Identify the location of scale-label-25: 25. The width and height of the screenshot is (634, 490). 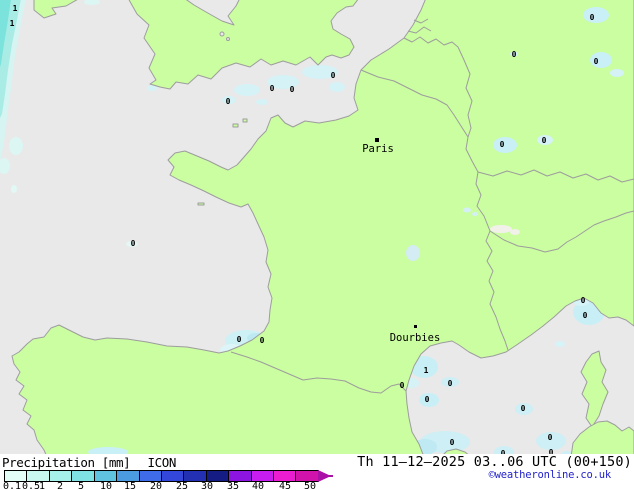
(182, 485).